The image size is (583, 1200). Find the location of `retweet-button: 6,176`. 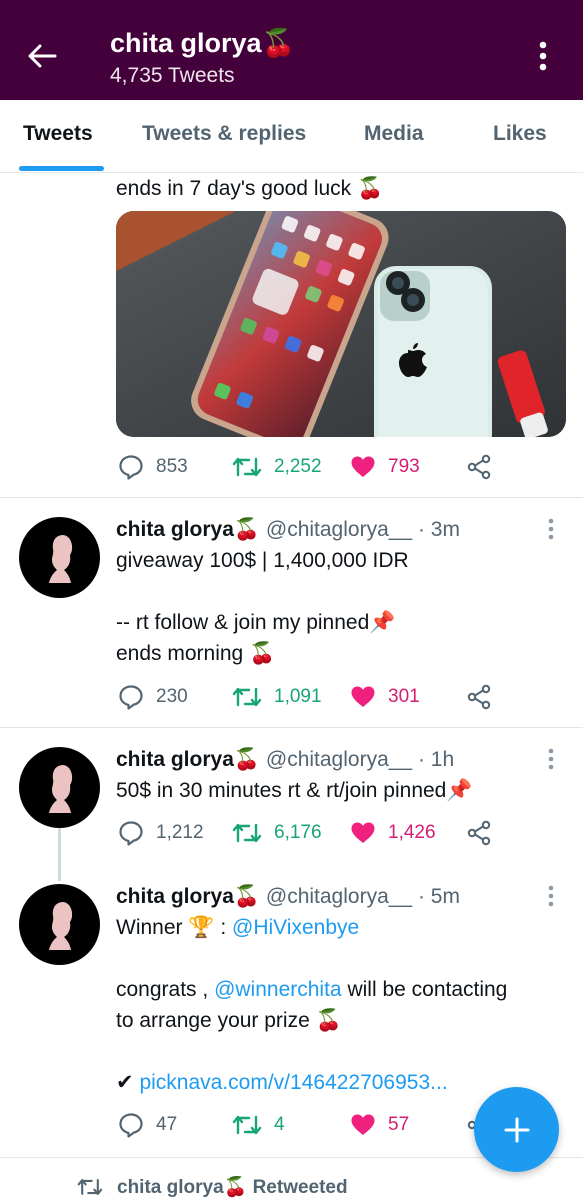

retweet-button: 6,176 is located at coordinates (277, 833).